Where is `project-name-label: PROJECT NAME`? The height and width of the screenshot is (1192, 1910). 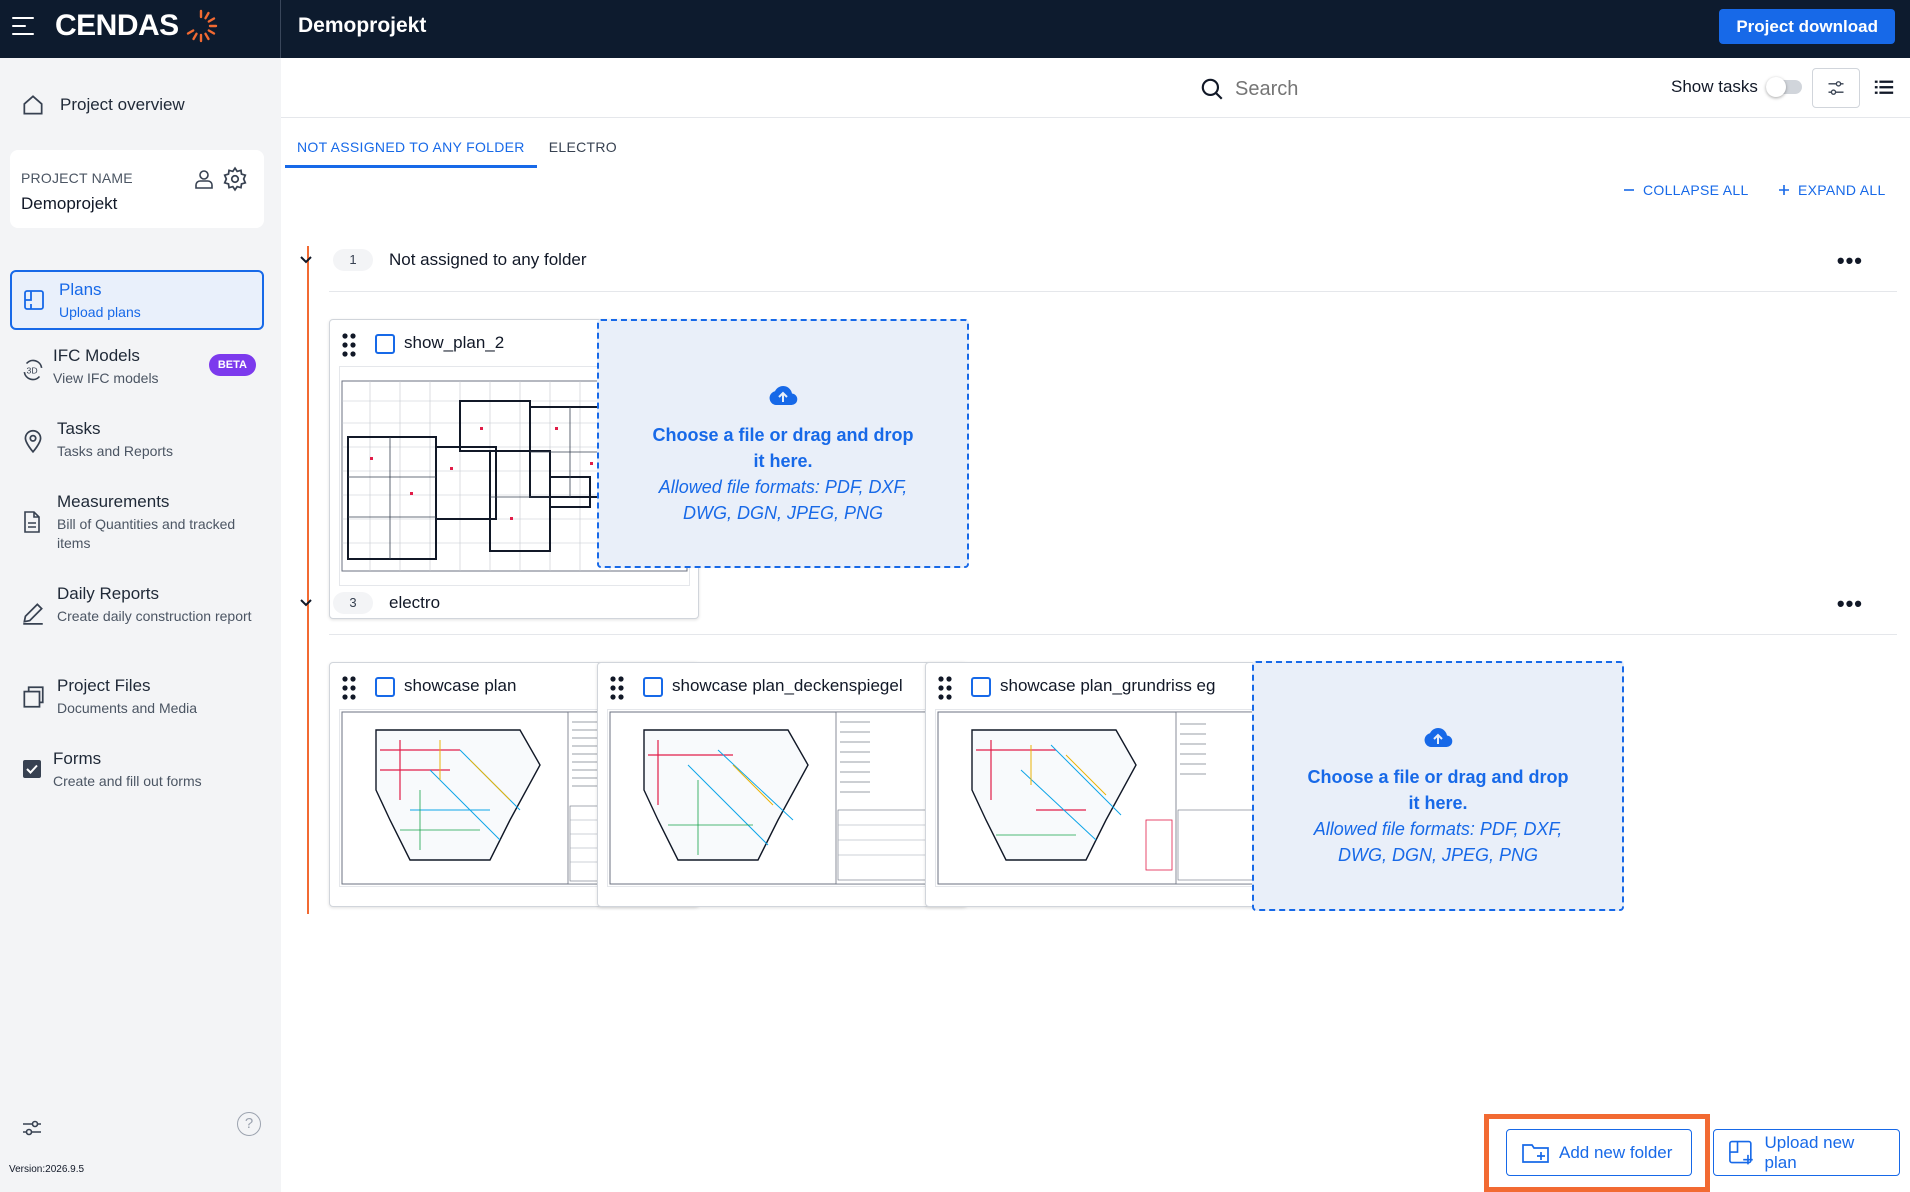 project-name-label: PROJECT NAME is located at coordinates (77, 178).